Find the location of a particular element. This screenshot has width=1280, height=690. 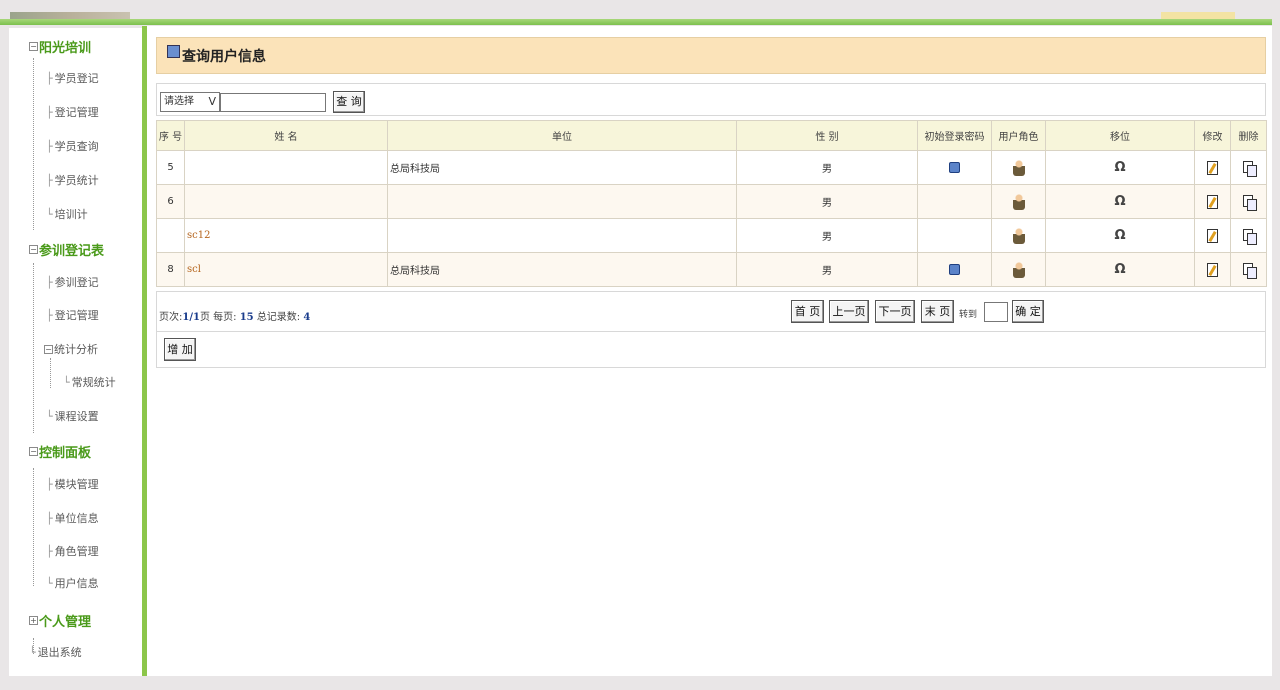

nav-item-training-plan: └ 培训计 is located at coordinates (67, 214).